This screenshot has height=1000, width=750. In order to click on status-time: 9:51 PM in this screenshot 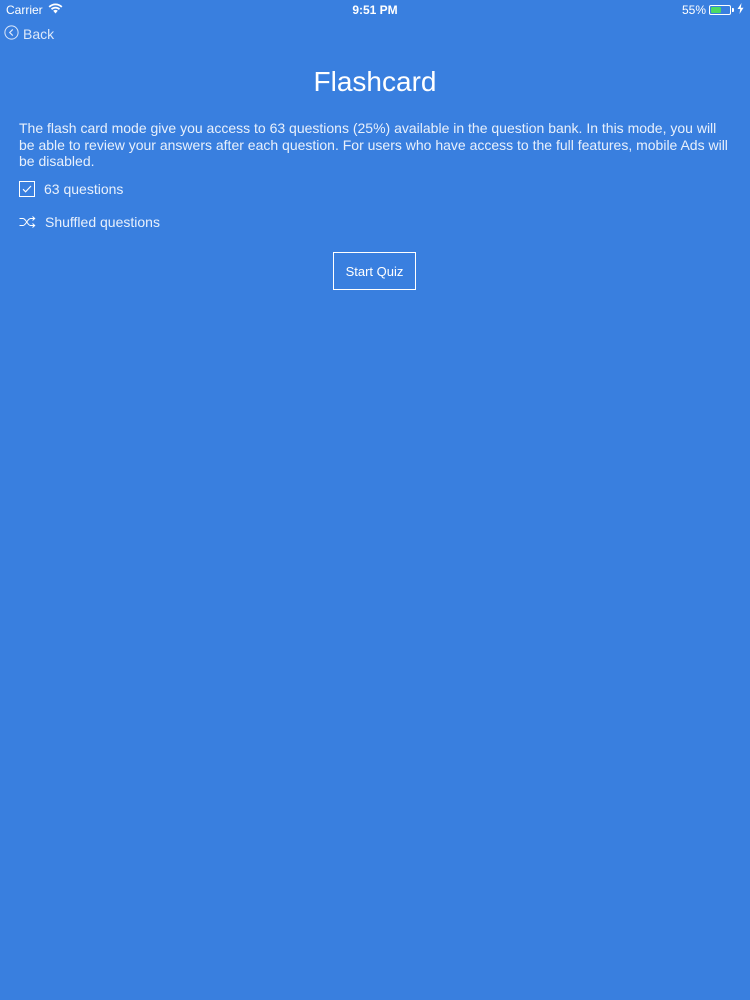, I will do `click(375, 10)`.